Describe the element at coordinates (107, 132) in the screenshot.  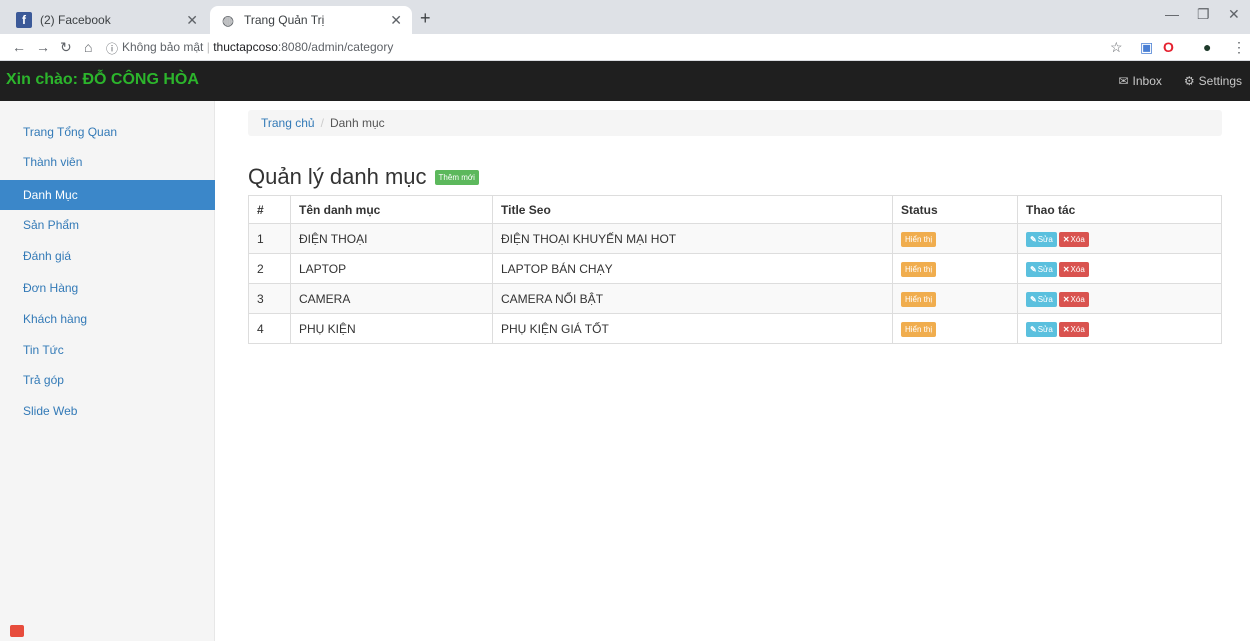
I see `sidebar-item-dashboard: Trang Tổng Quan` at that location.